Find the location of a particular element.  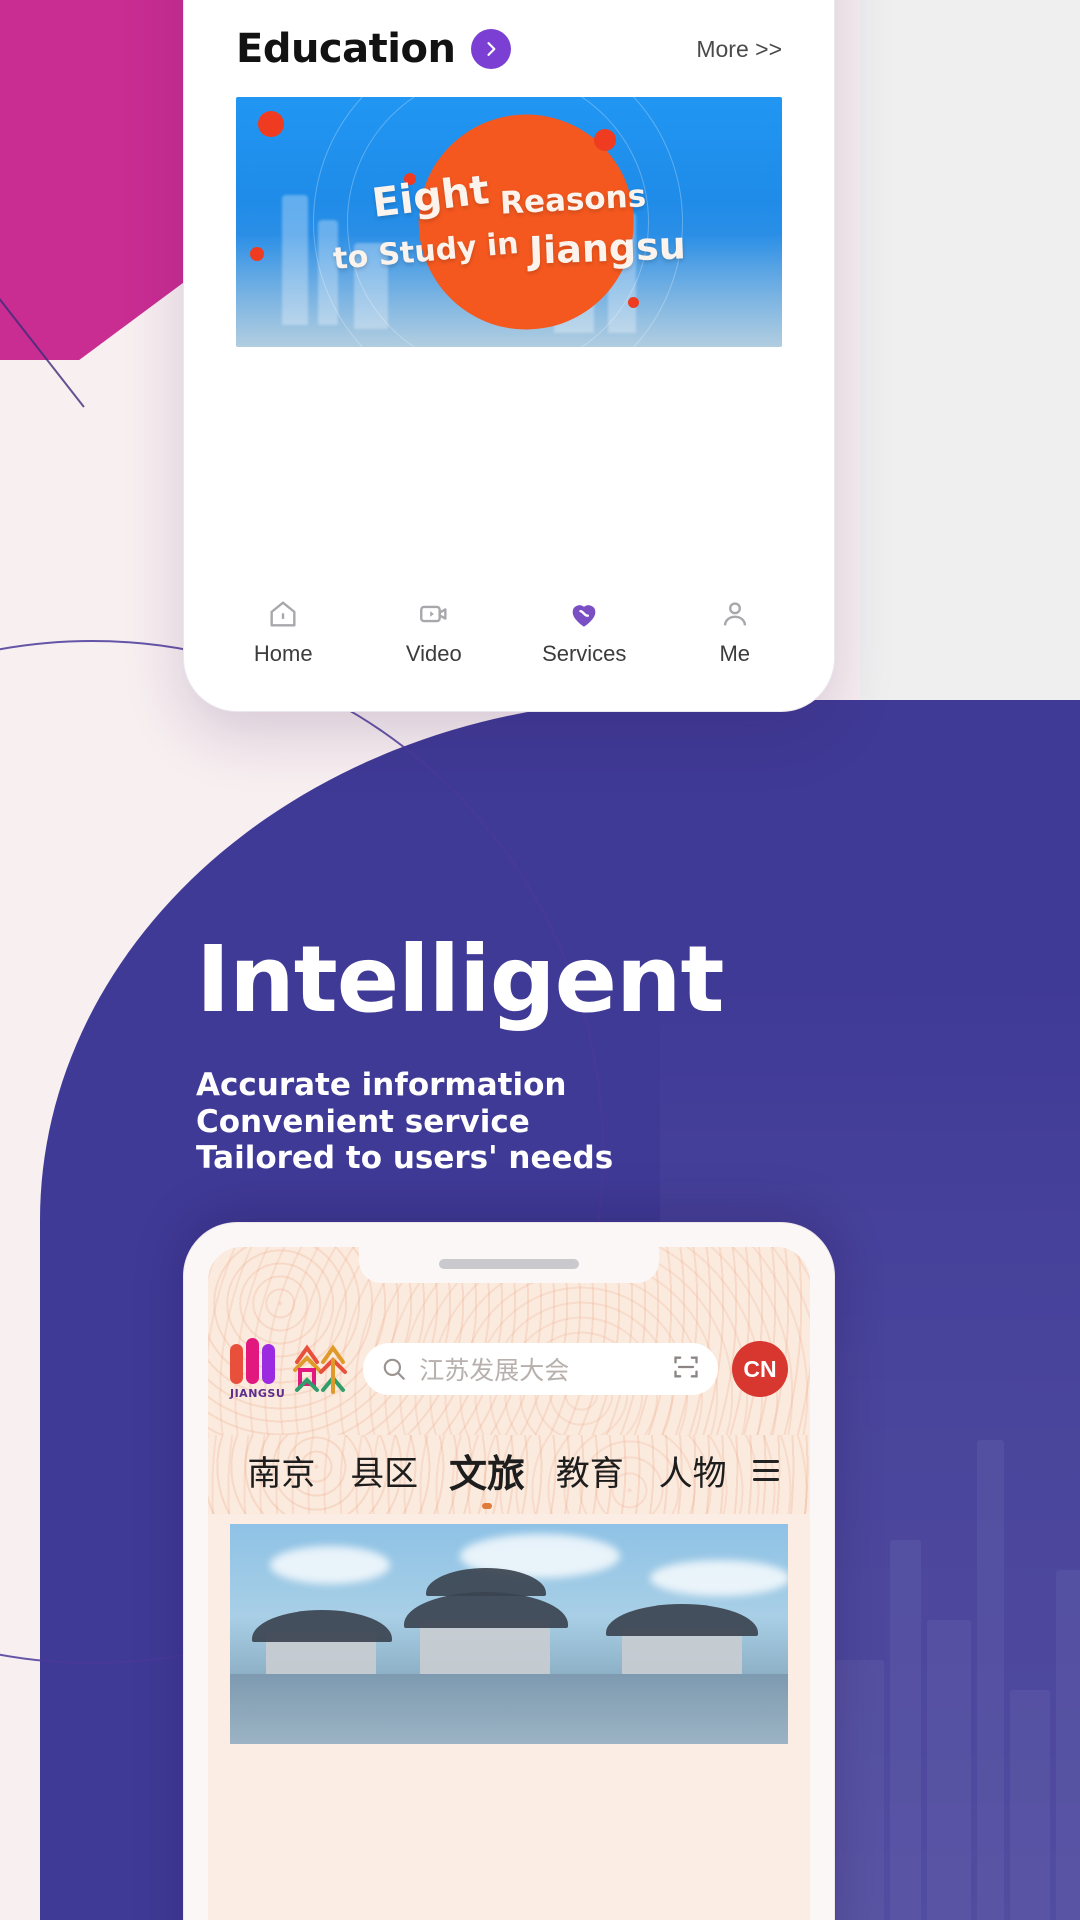

tabbar-item-label: Services is located at coordinates (584, 653).